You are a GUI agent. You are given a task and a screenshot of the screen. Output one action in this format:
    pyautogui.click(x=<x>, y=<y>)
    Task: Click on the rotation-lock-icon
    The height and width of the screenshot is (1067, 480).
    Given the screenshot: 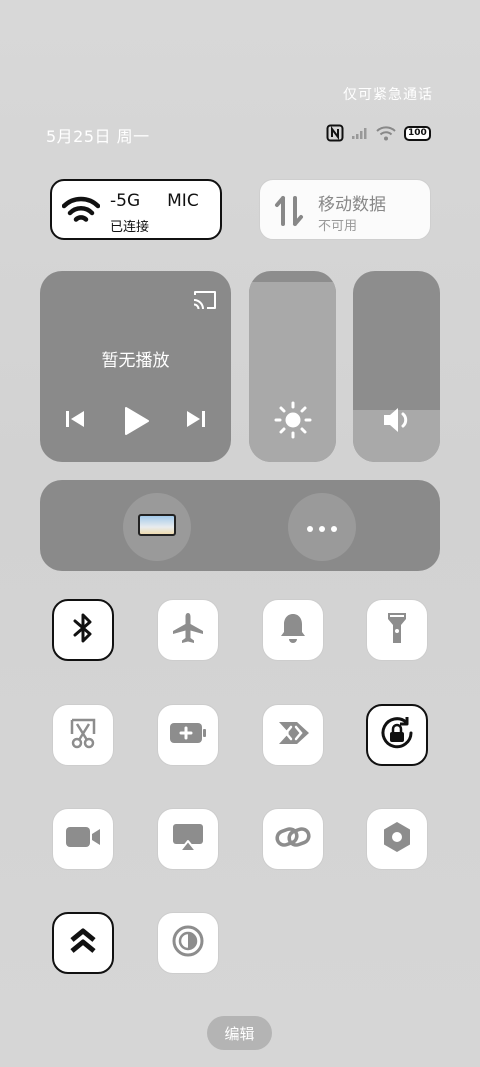 What is the action you would take?
    pyautogui.click(x=397, y=735)
    